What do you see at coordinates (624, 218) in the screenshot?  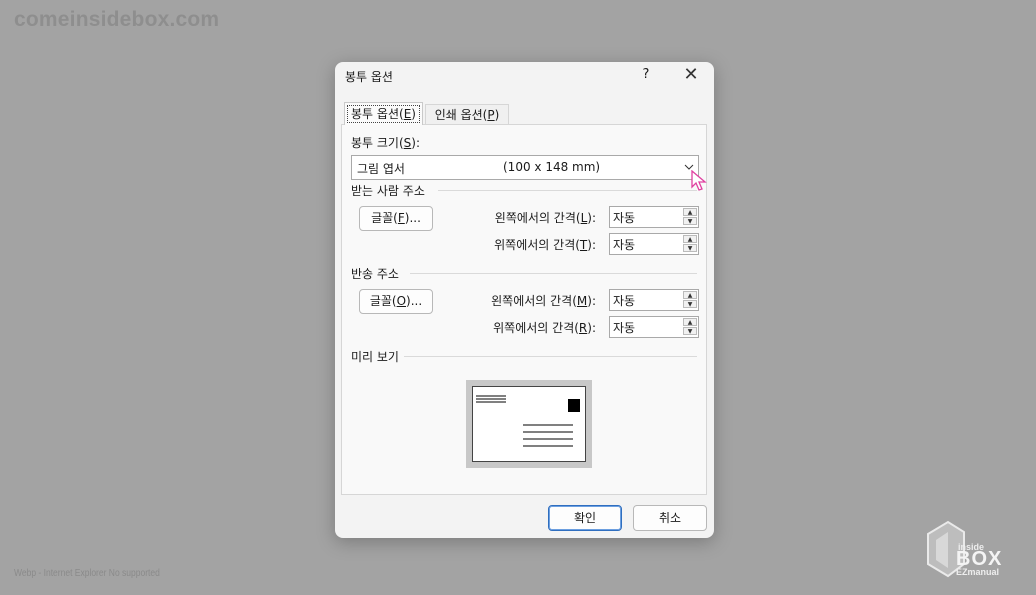 I see `delivery-left-value: 자동` at bounding box center [624, 218].